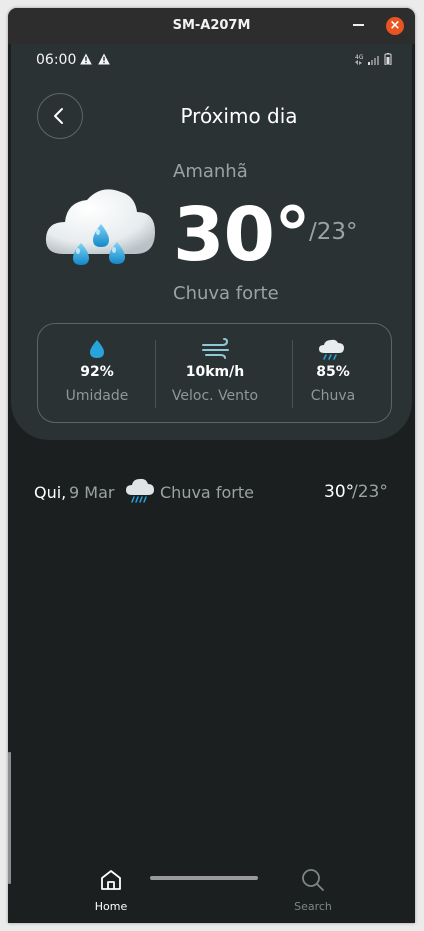 Image resolution: width=424 pixels, height=931 pixels. What do you see at coordinates (215, 396) in the screenshot?
I see `wind-speed-label: Veloc. Vento` at bounding box center [215, 396].